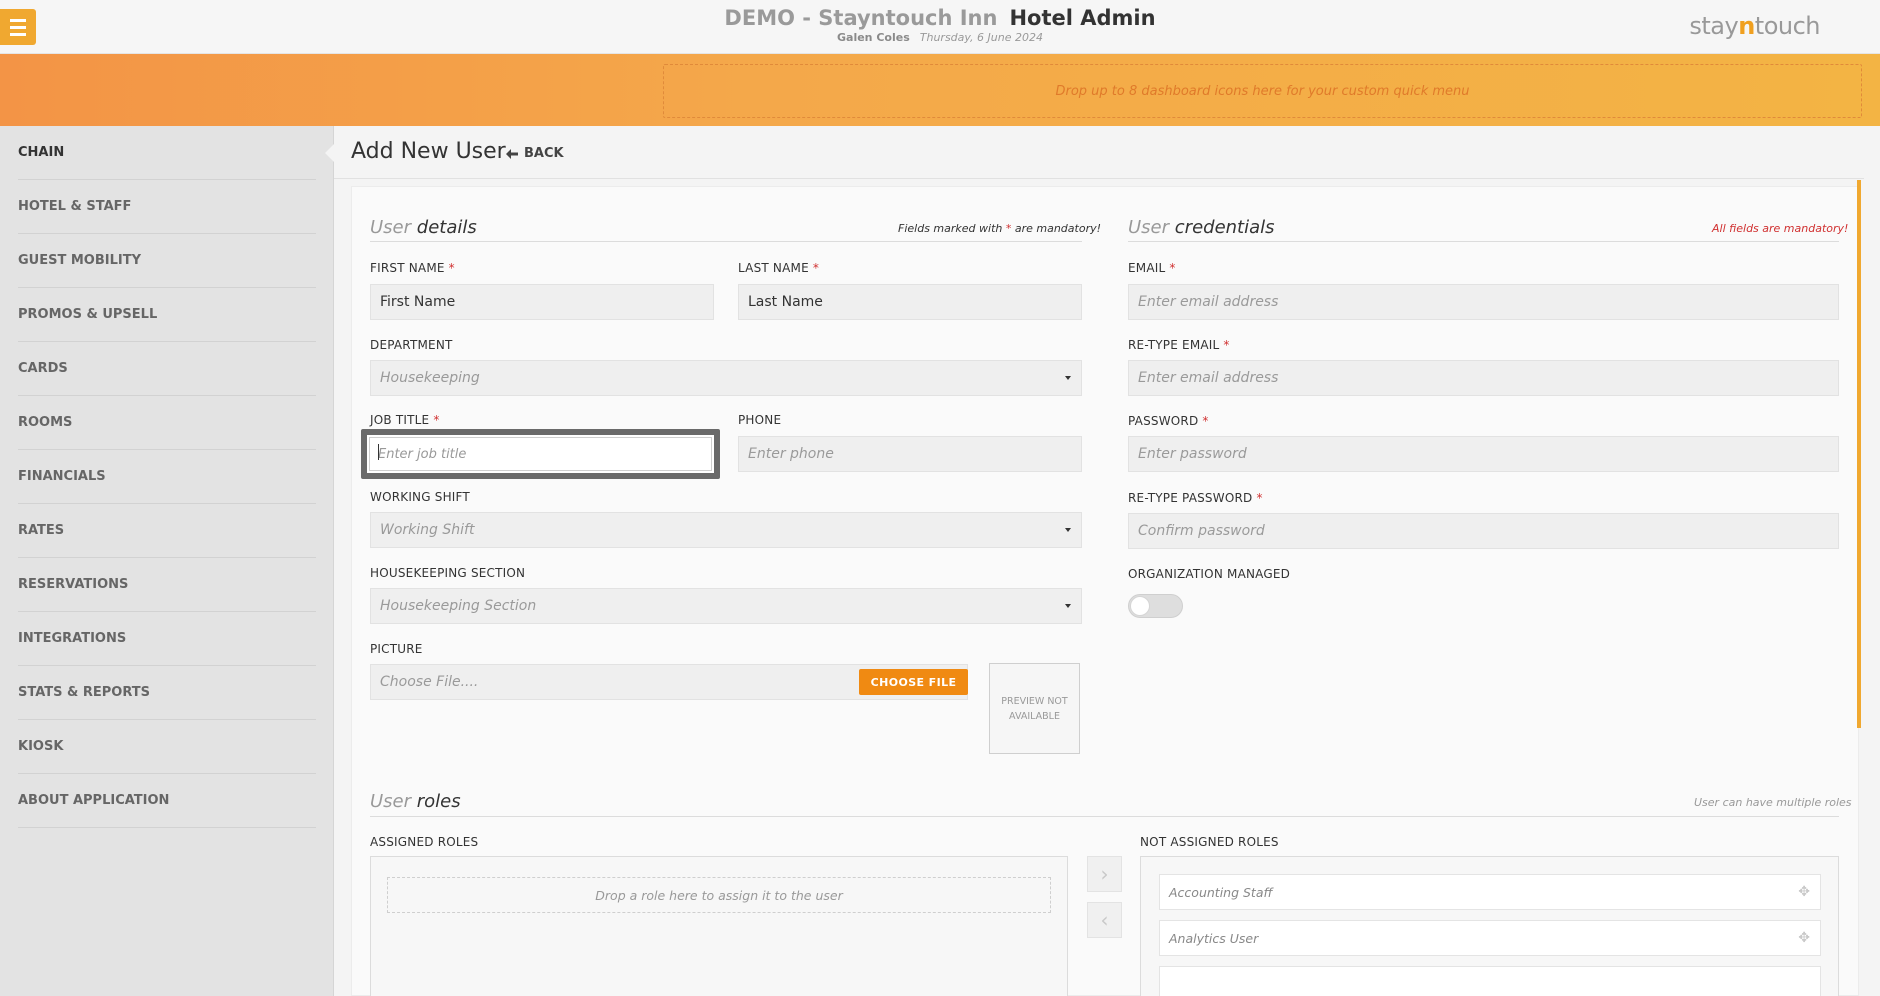 This screenshot has width=1880, height=996. Describe the element at coordinates (1082, 18) in the screenshot. I see `app-name: Hotel Admin` at that location.